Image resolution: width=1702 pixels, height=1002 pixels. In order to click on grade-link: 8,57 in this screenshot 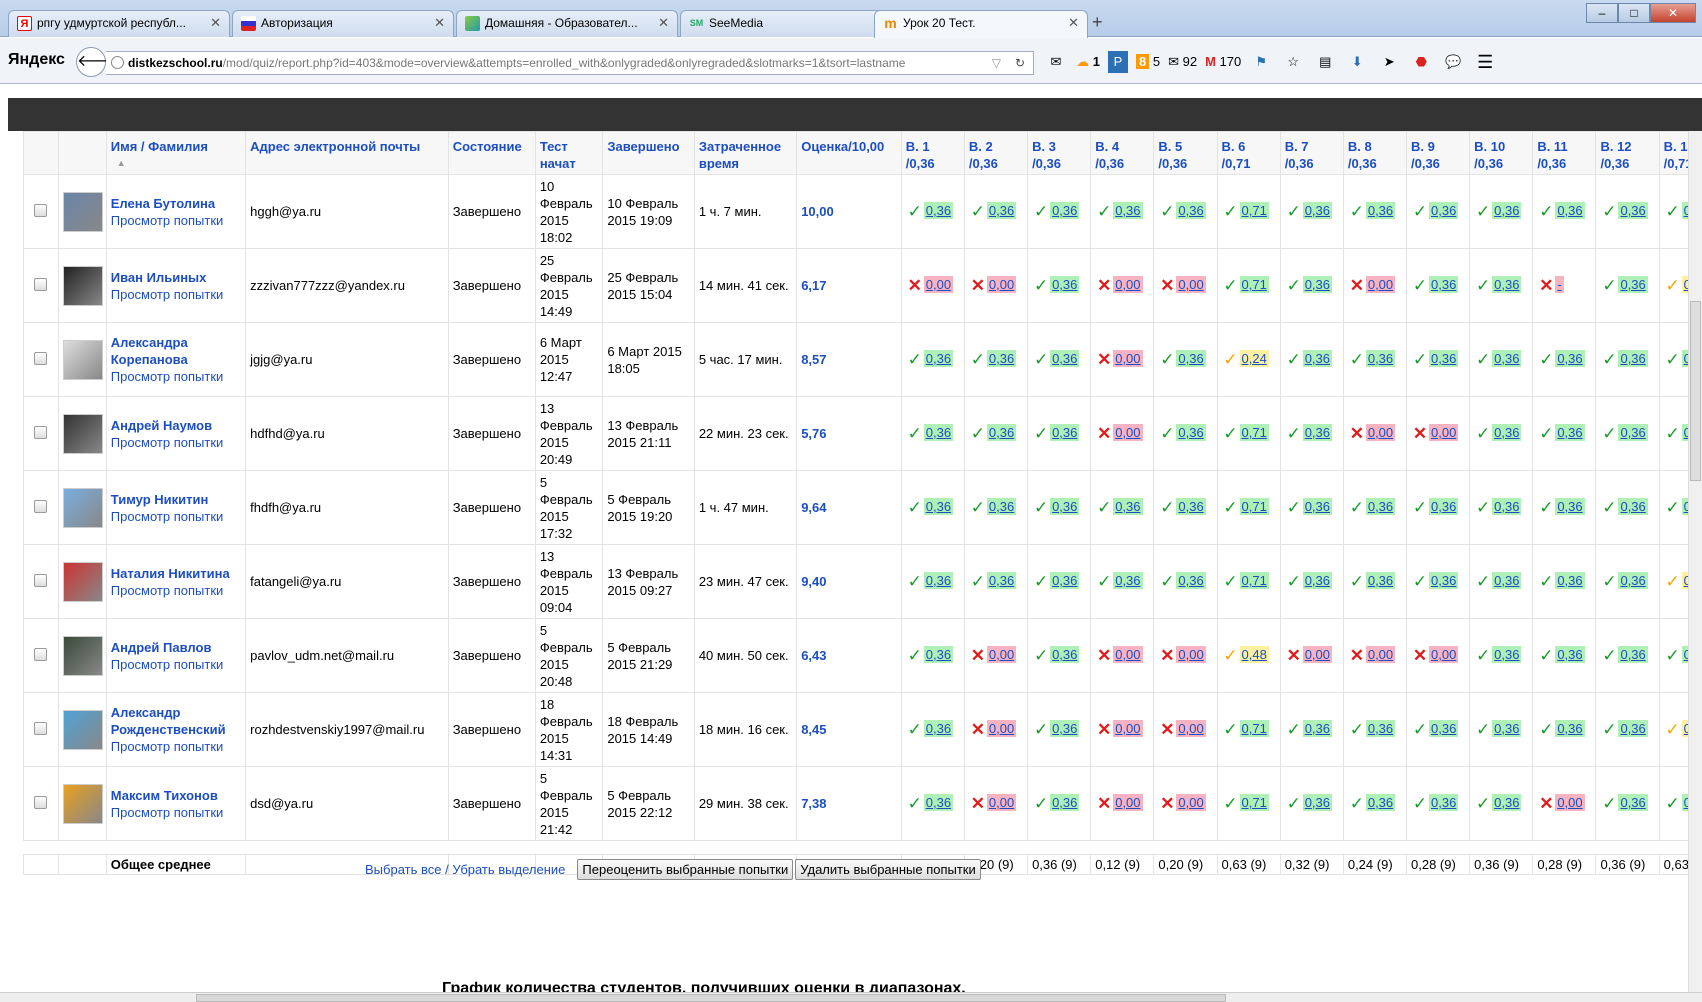, I will do `click(813, 359)`.